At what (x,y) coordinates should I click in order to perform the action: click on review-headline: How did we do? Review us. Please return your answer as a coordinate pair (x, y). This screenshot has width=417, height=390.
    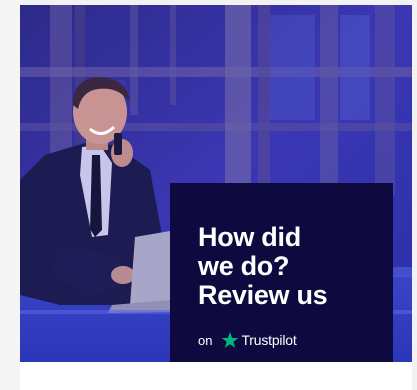
    Looking at the image, I should click on (288, 266).